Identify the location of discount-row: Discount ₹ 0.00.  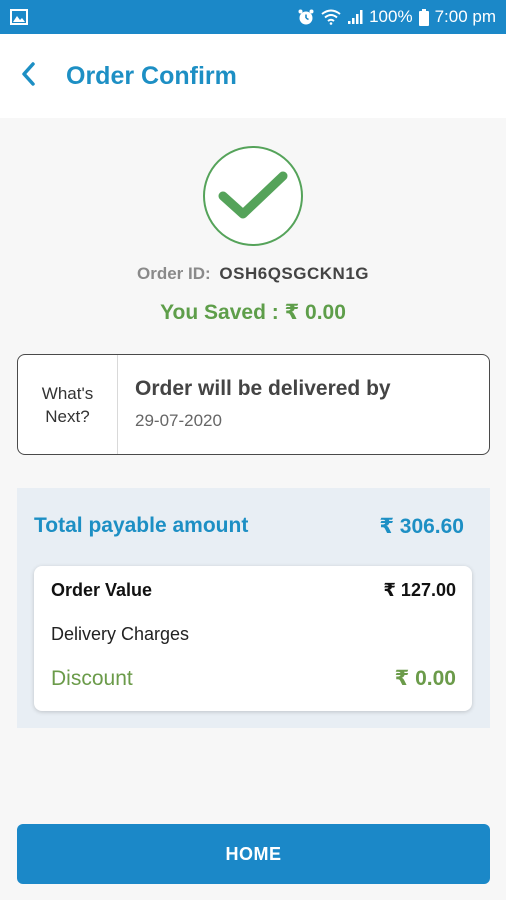
(253, 678).